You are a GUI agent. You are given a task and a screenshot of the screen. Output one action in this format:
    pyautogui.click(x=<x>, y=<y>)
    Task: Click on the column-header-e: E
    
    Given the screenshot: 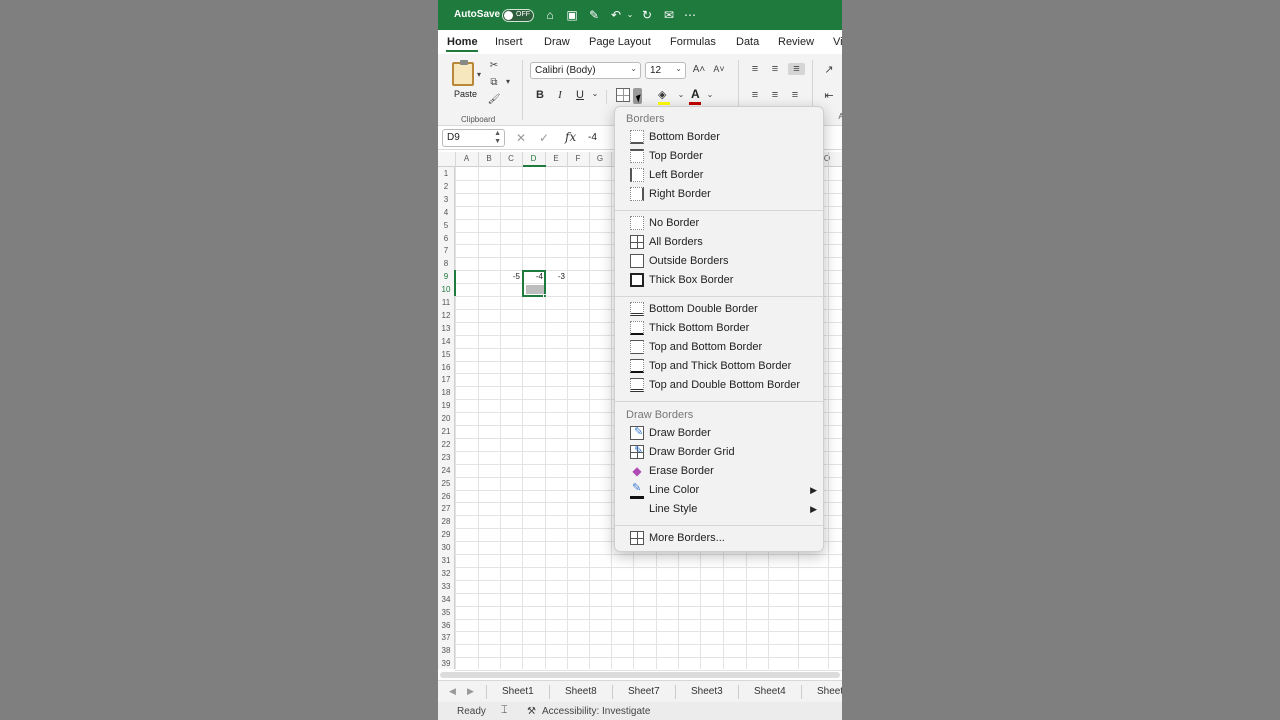 What is the action you would take?
    pyautogui.click(x=556, y=158)
    